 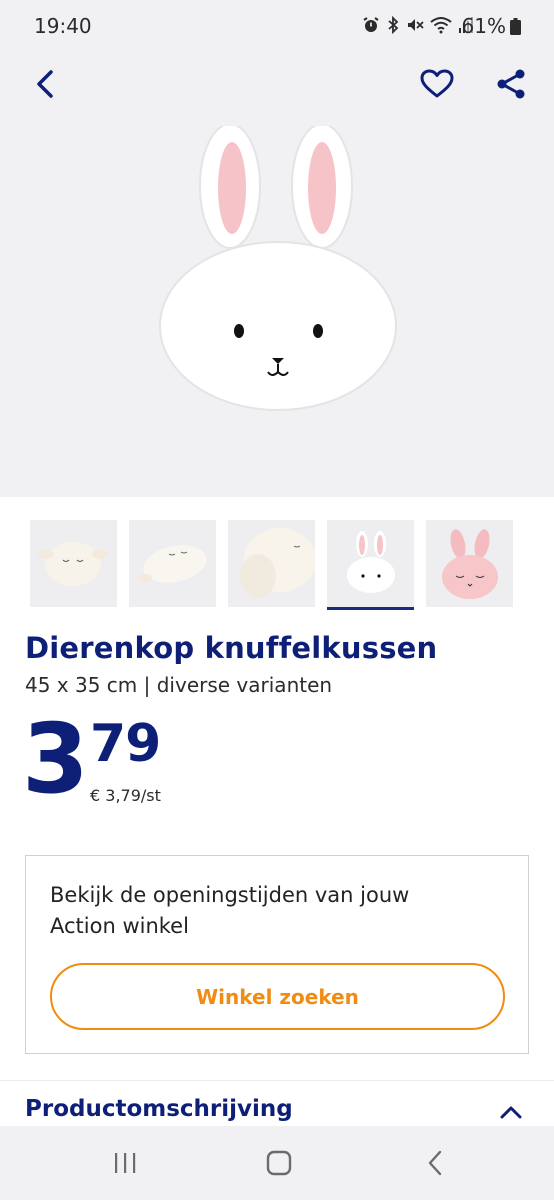 I want to click on back-chevron-icon, so click(x=45, y=84).